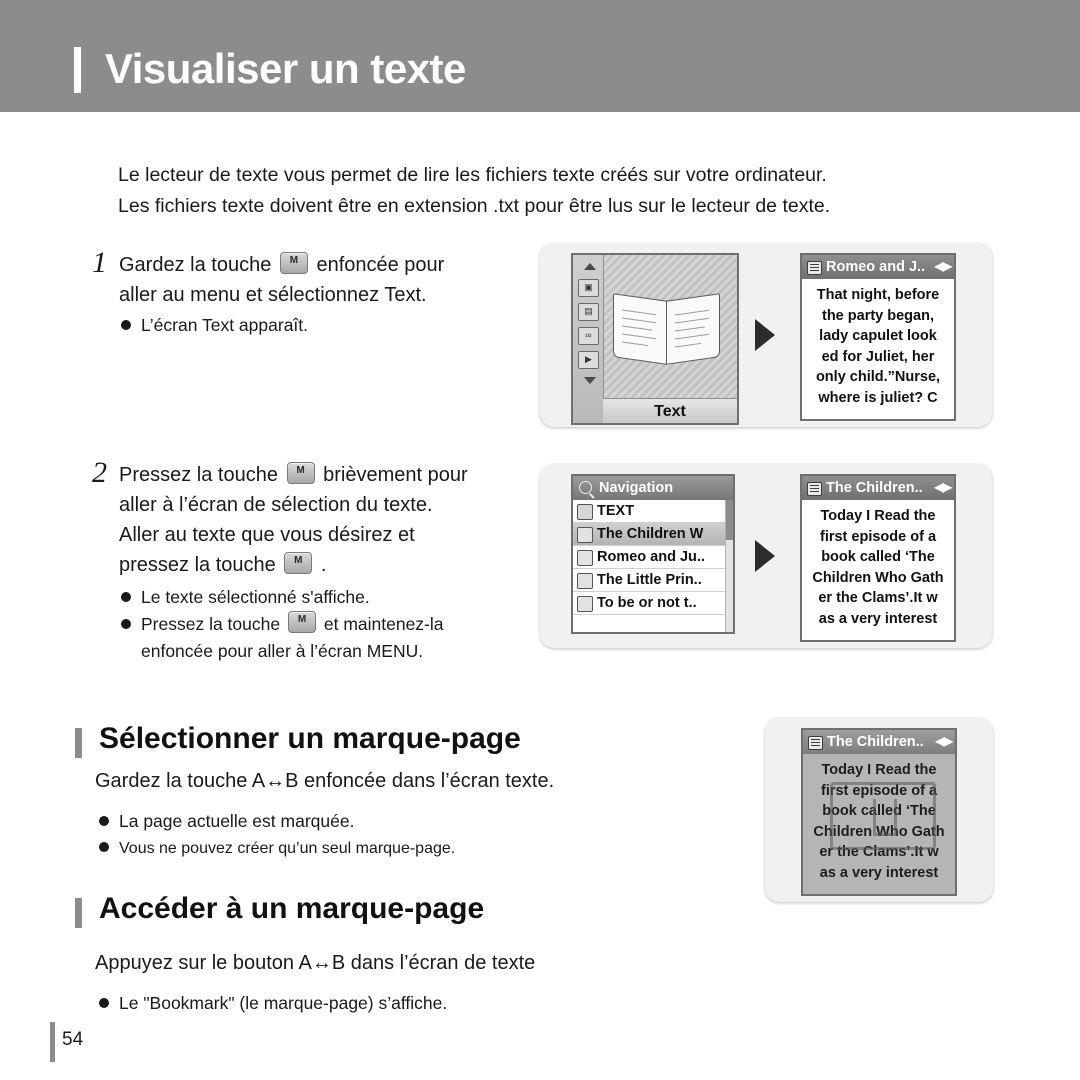 The image size is (1080, 1080). Describe the element at coordinates (878, 397) in the screenshot. I see `text-line: where is juliet? C` at that location.